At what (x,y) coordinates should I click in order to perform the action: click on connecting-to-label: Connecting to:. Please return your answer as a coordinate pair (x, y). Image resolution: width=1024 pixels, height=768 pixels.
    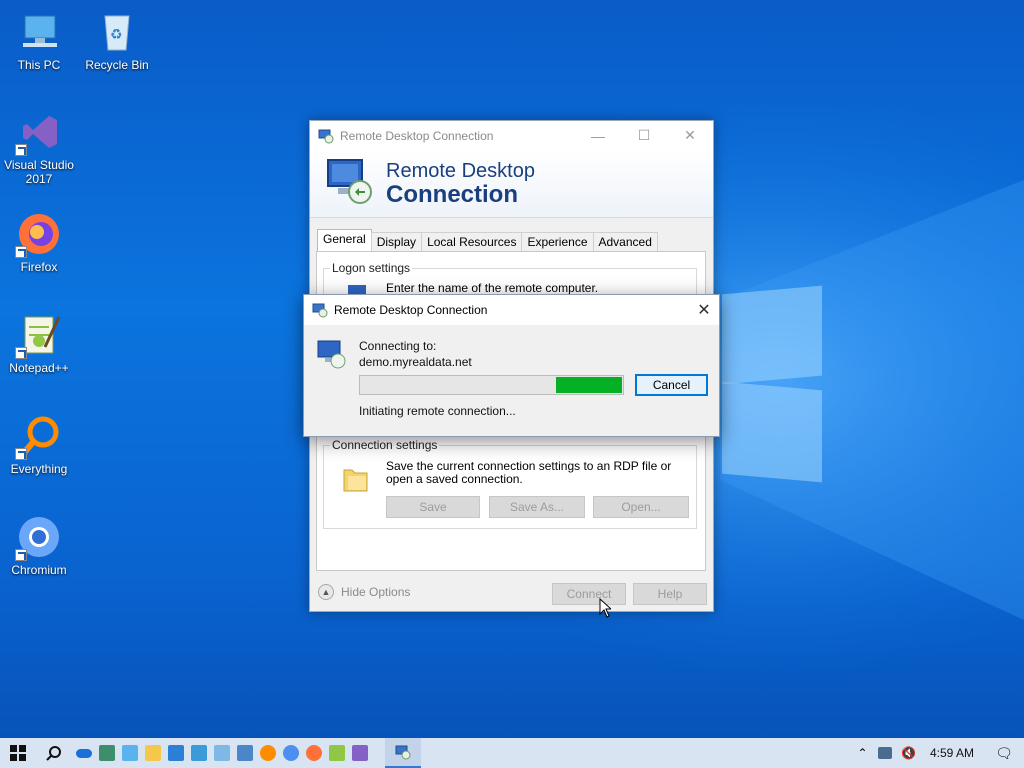
    Looking at the image, I should click on (398, 346).